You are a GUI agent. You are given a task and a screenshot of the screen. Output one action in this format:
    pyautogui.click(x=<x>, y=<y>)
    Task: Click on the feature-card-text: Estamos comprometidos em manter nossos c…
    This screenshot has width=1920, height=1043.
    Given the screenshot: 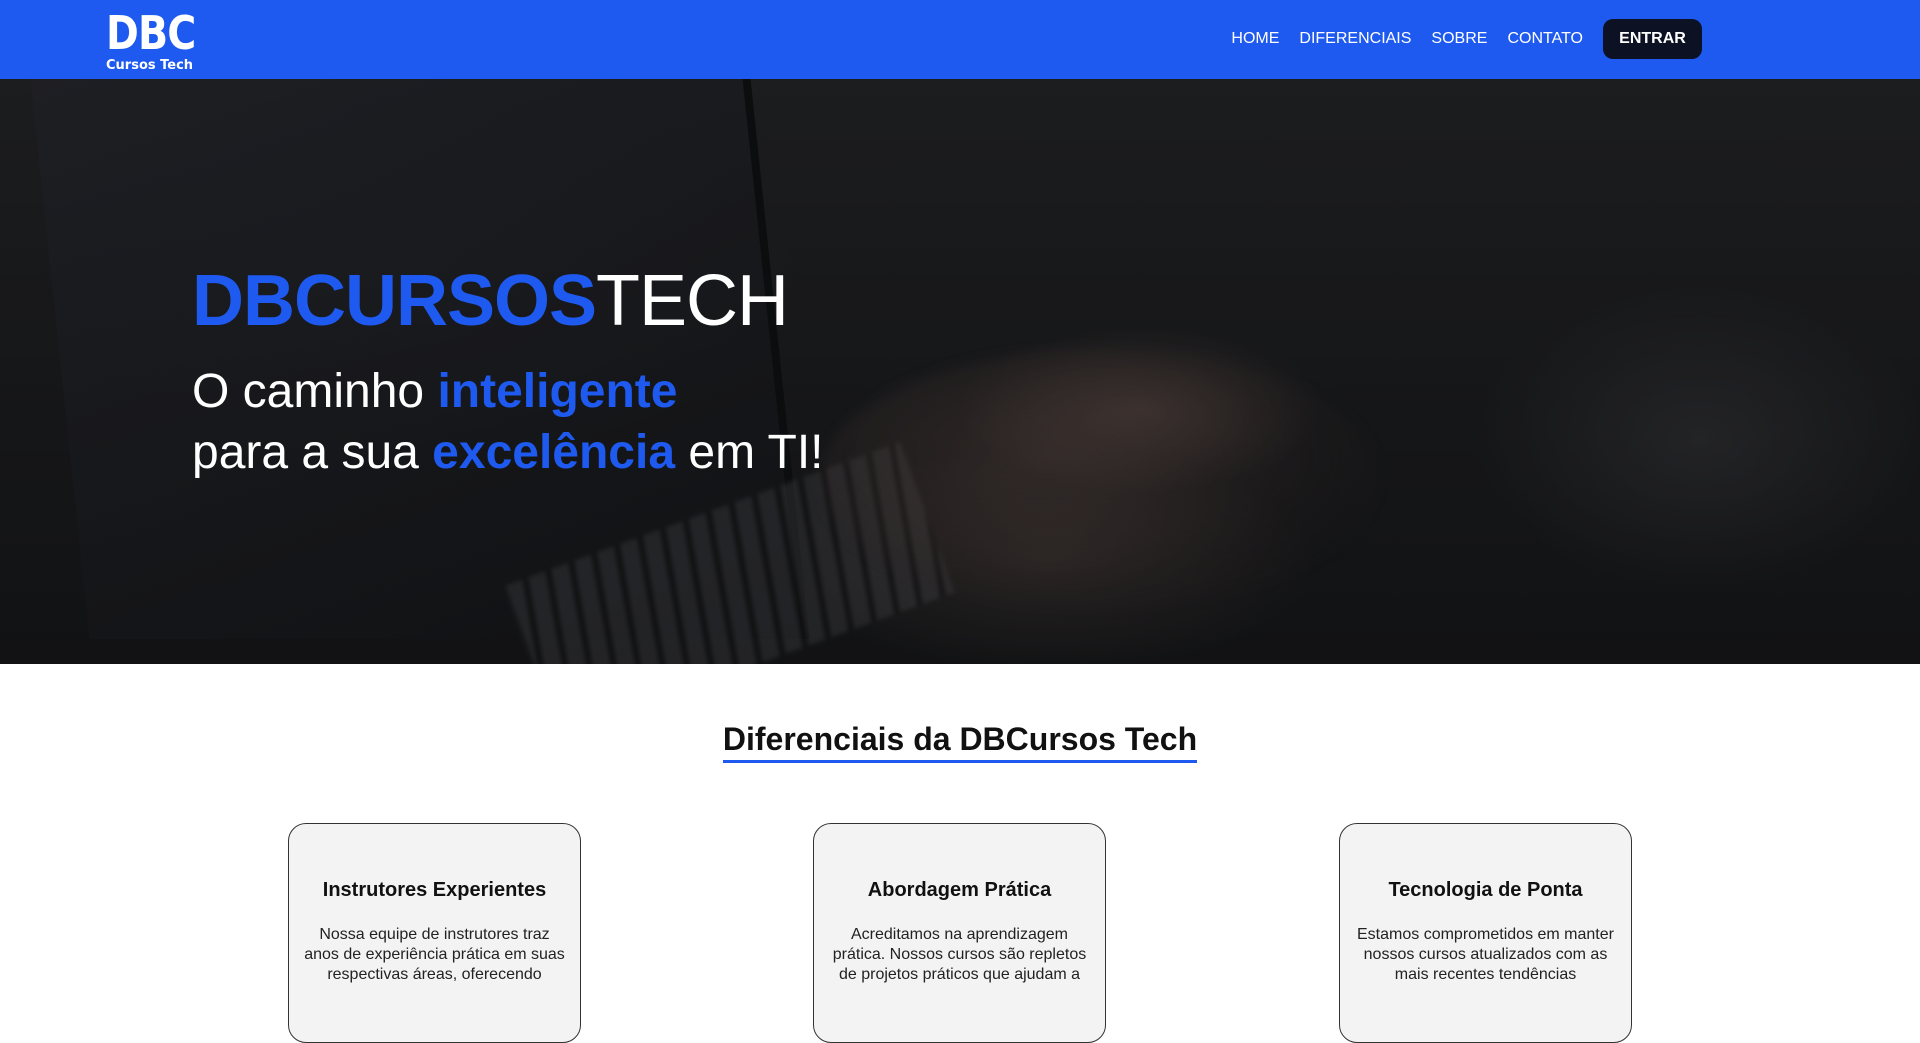 What is the action you would take?
    pyautogui.click(x=1485, y=954)
    